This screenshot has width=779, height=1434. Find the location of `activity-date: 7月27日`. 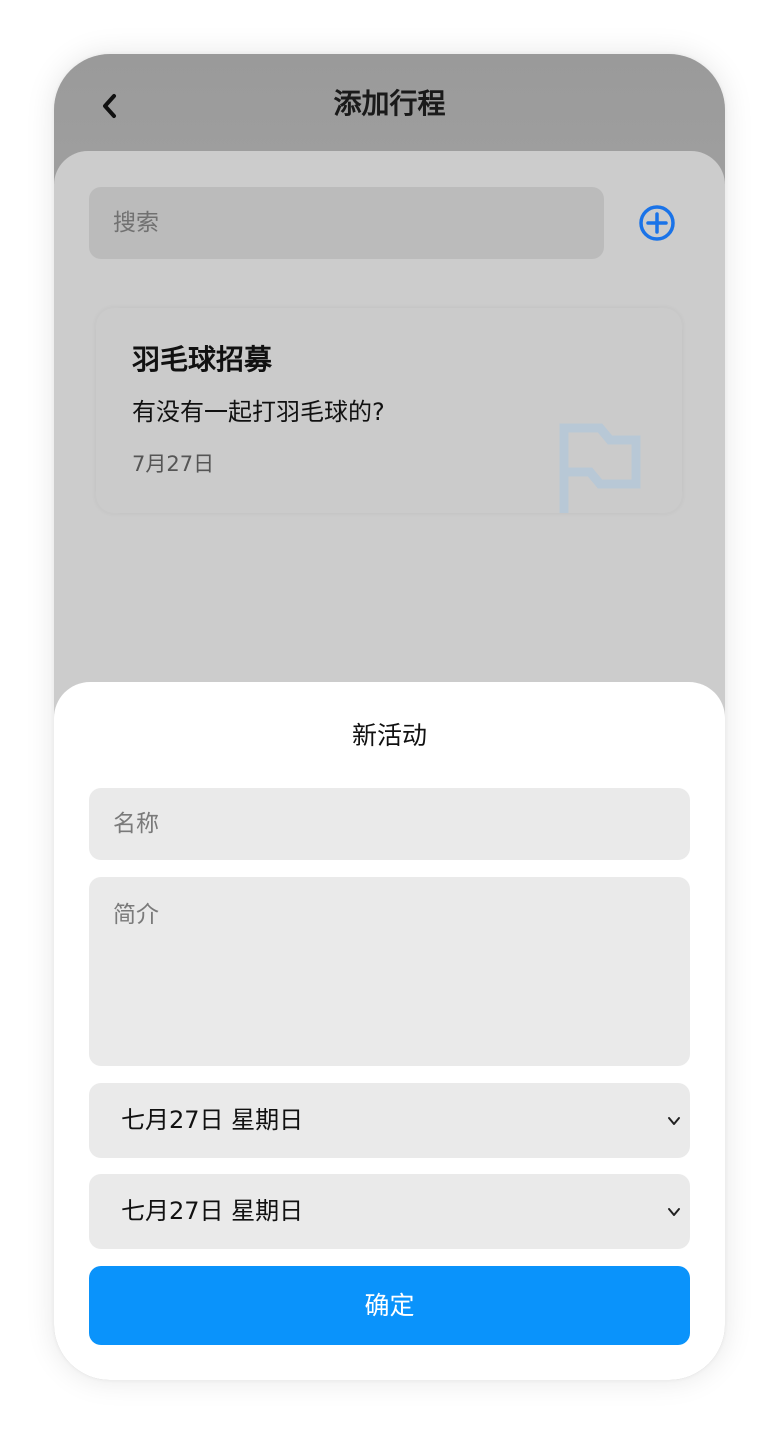

activity-date: 7月27日 is located at coordinates (173, 464).